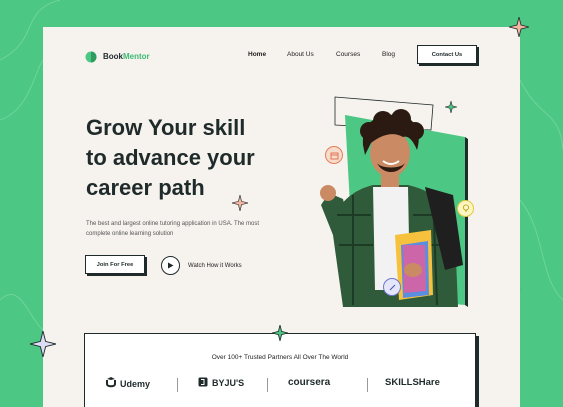 The height and width of the screenshot is (407, 563). What do you see at coordinates (412, 382) in the screenshot?
I see `partner-skillshare: SKILLSHare` at bounding box center [412, 382].